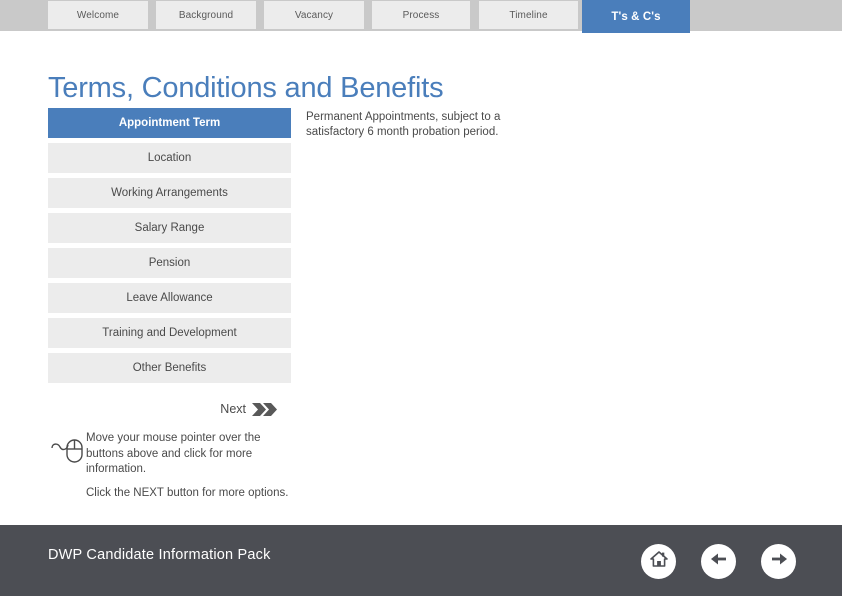 The image size is (842, 596). I want to click on menu-item-label: Salary Range, so click(169, 228).